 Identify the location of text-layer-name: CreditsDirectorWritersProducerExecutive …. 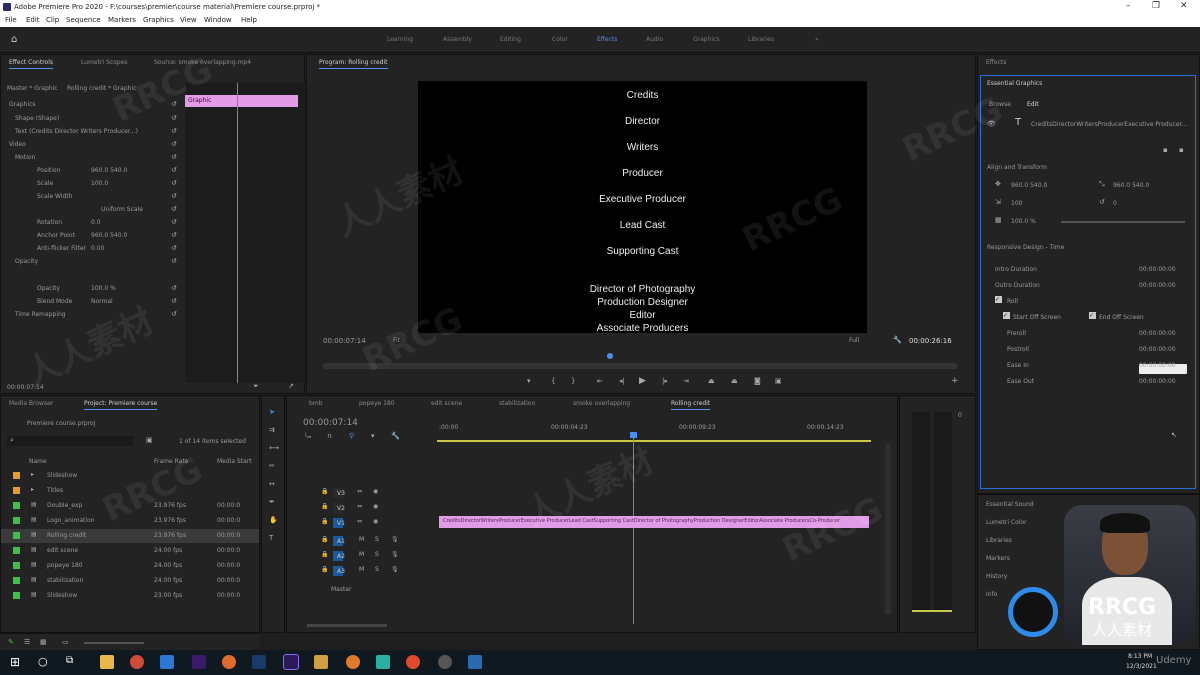
(1111, 124).